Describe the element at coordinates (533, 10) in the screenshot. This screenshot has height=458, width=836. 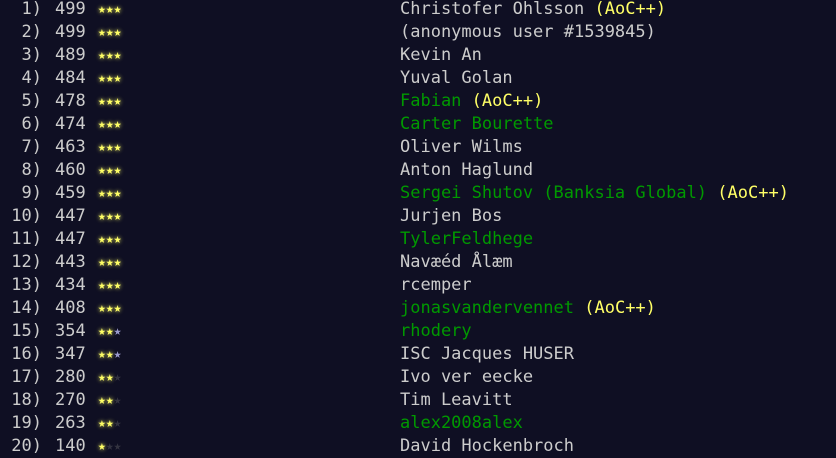
I see `user-cell: Christofer Ohlsson (AoC++)` at that location.